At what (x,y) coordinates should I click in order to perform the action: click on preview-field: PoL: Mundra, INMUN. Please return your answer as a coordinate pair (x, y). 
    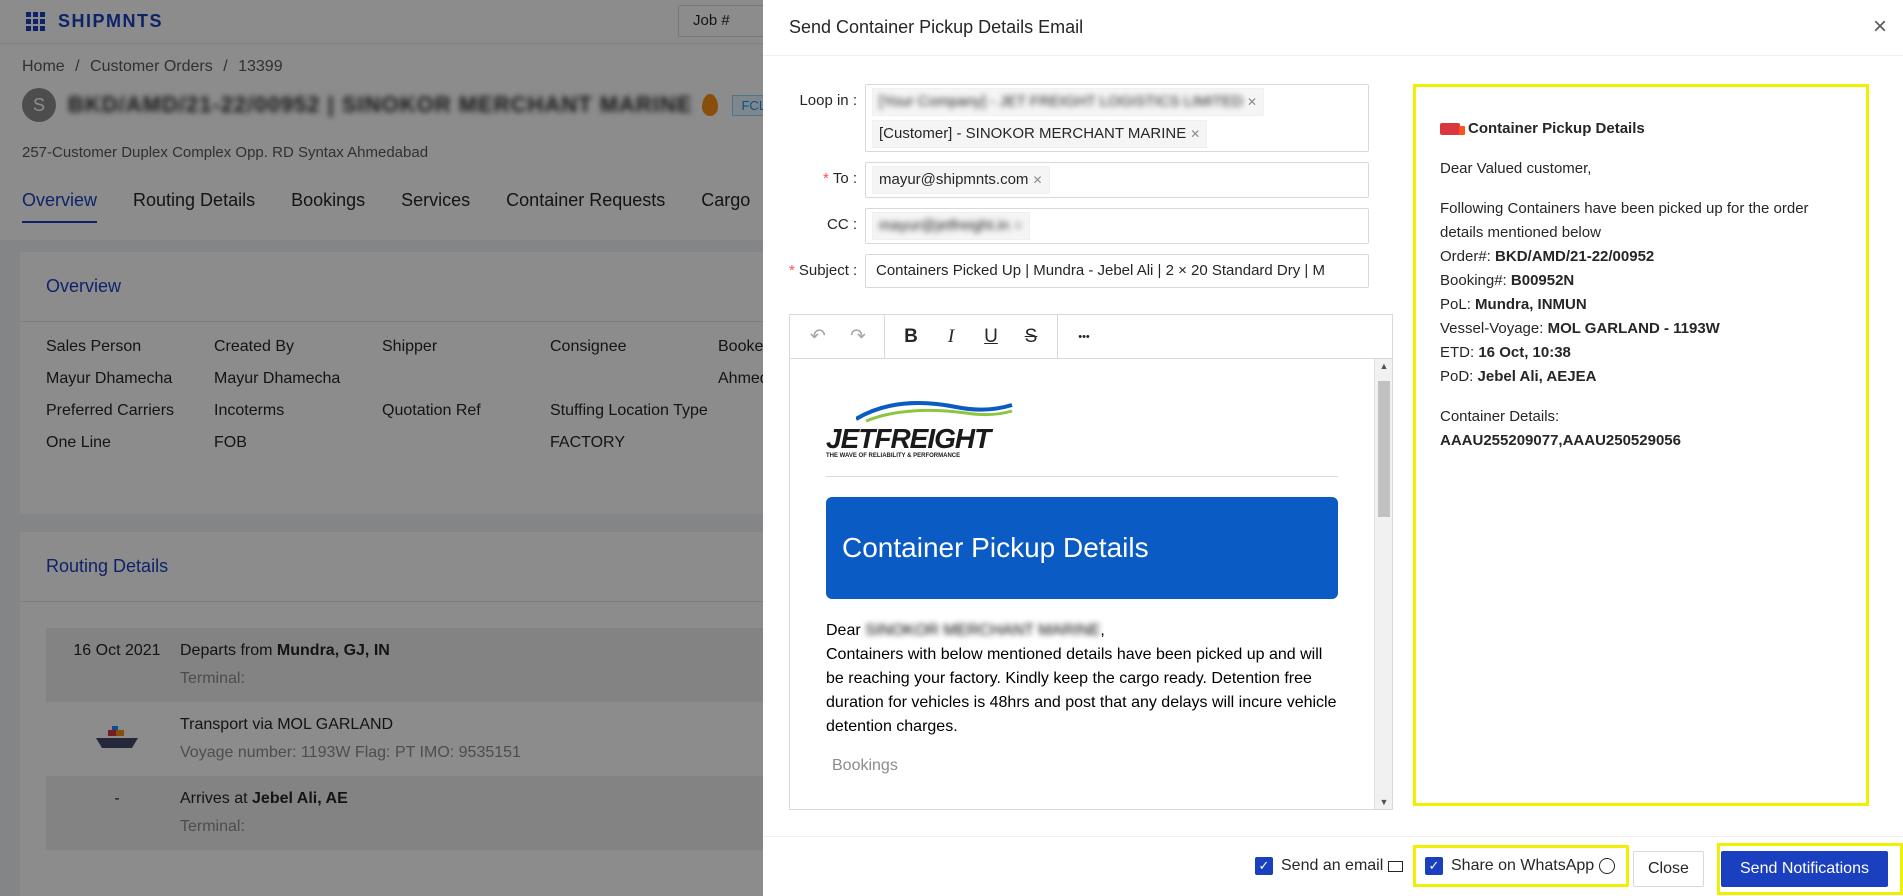
    Looking at the image, I should click on (1513, 304).